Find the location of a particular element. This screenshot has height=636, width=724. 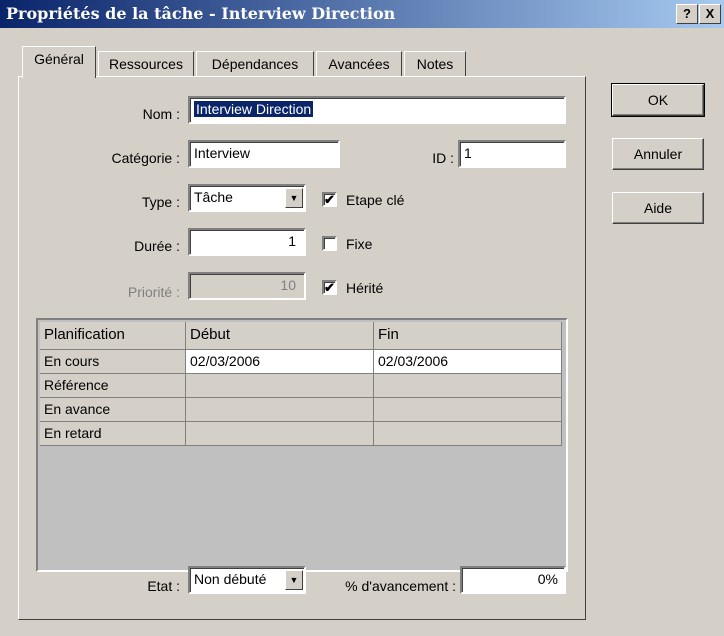

id-field: 1 is located at coordinates (512, 154).